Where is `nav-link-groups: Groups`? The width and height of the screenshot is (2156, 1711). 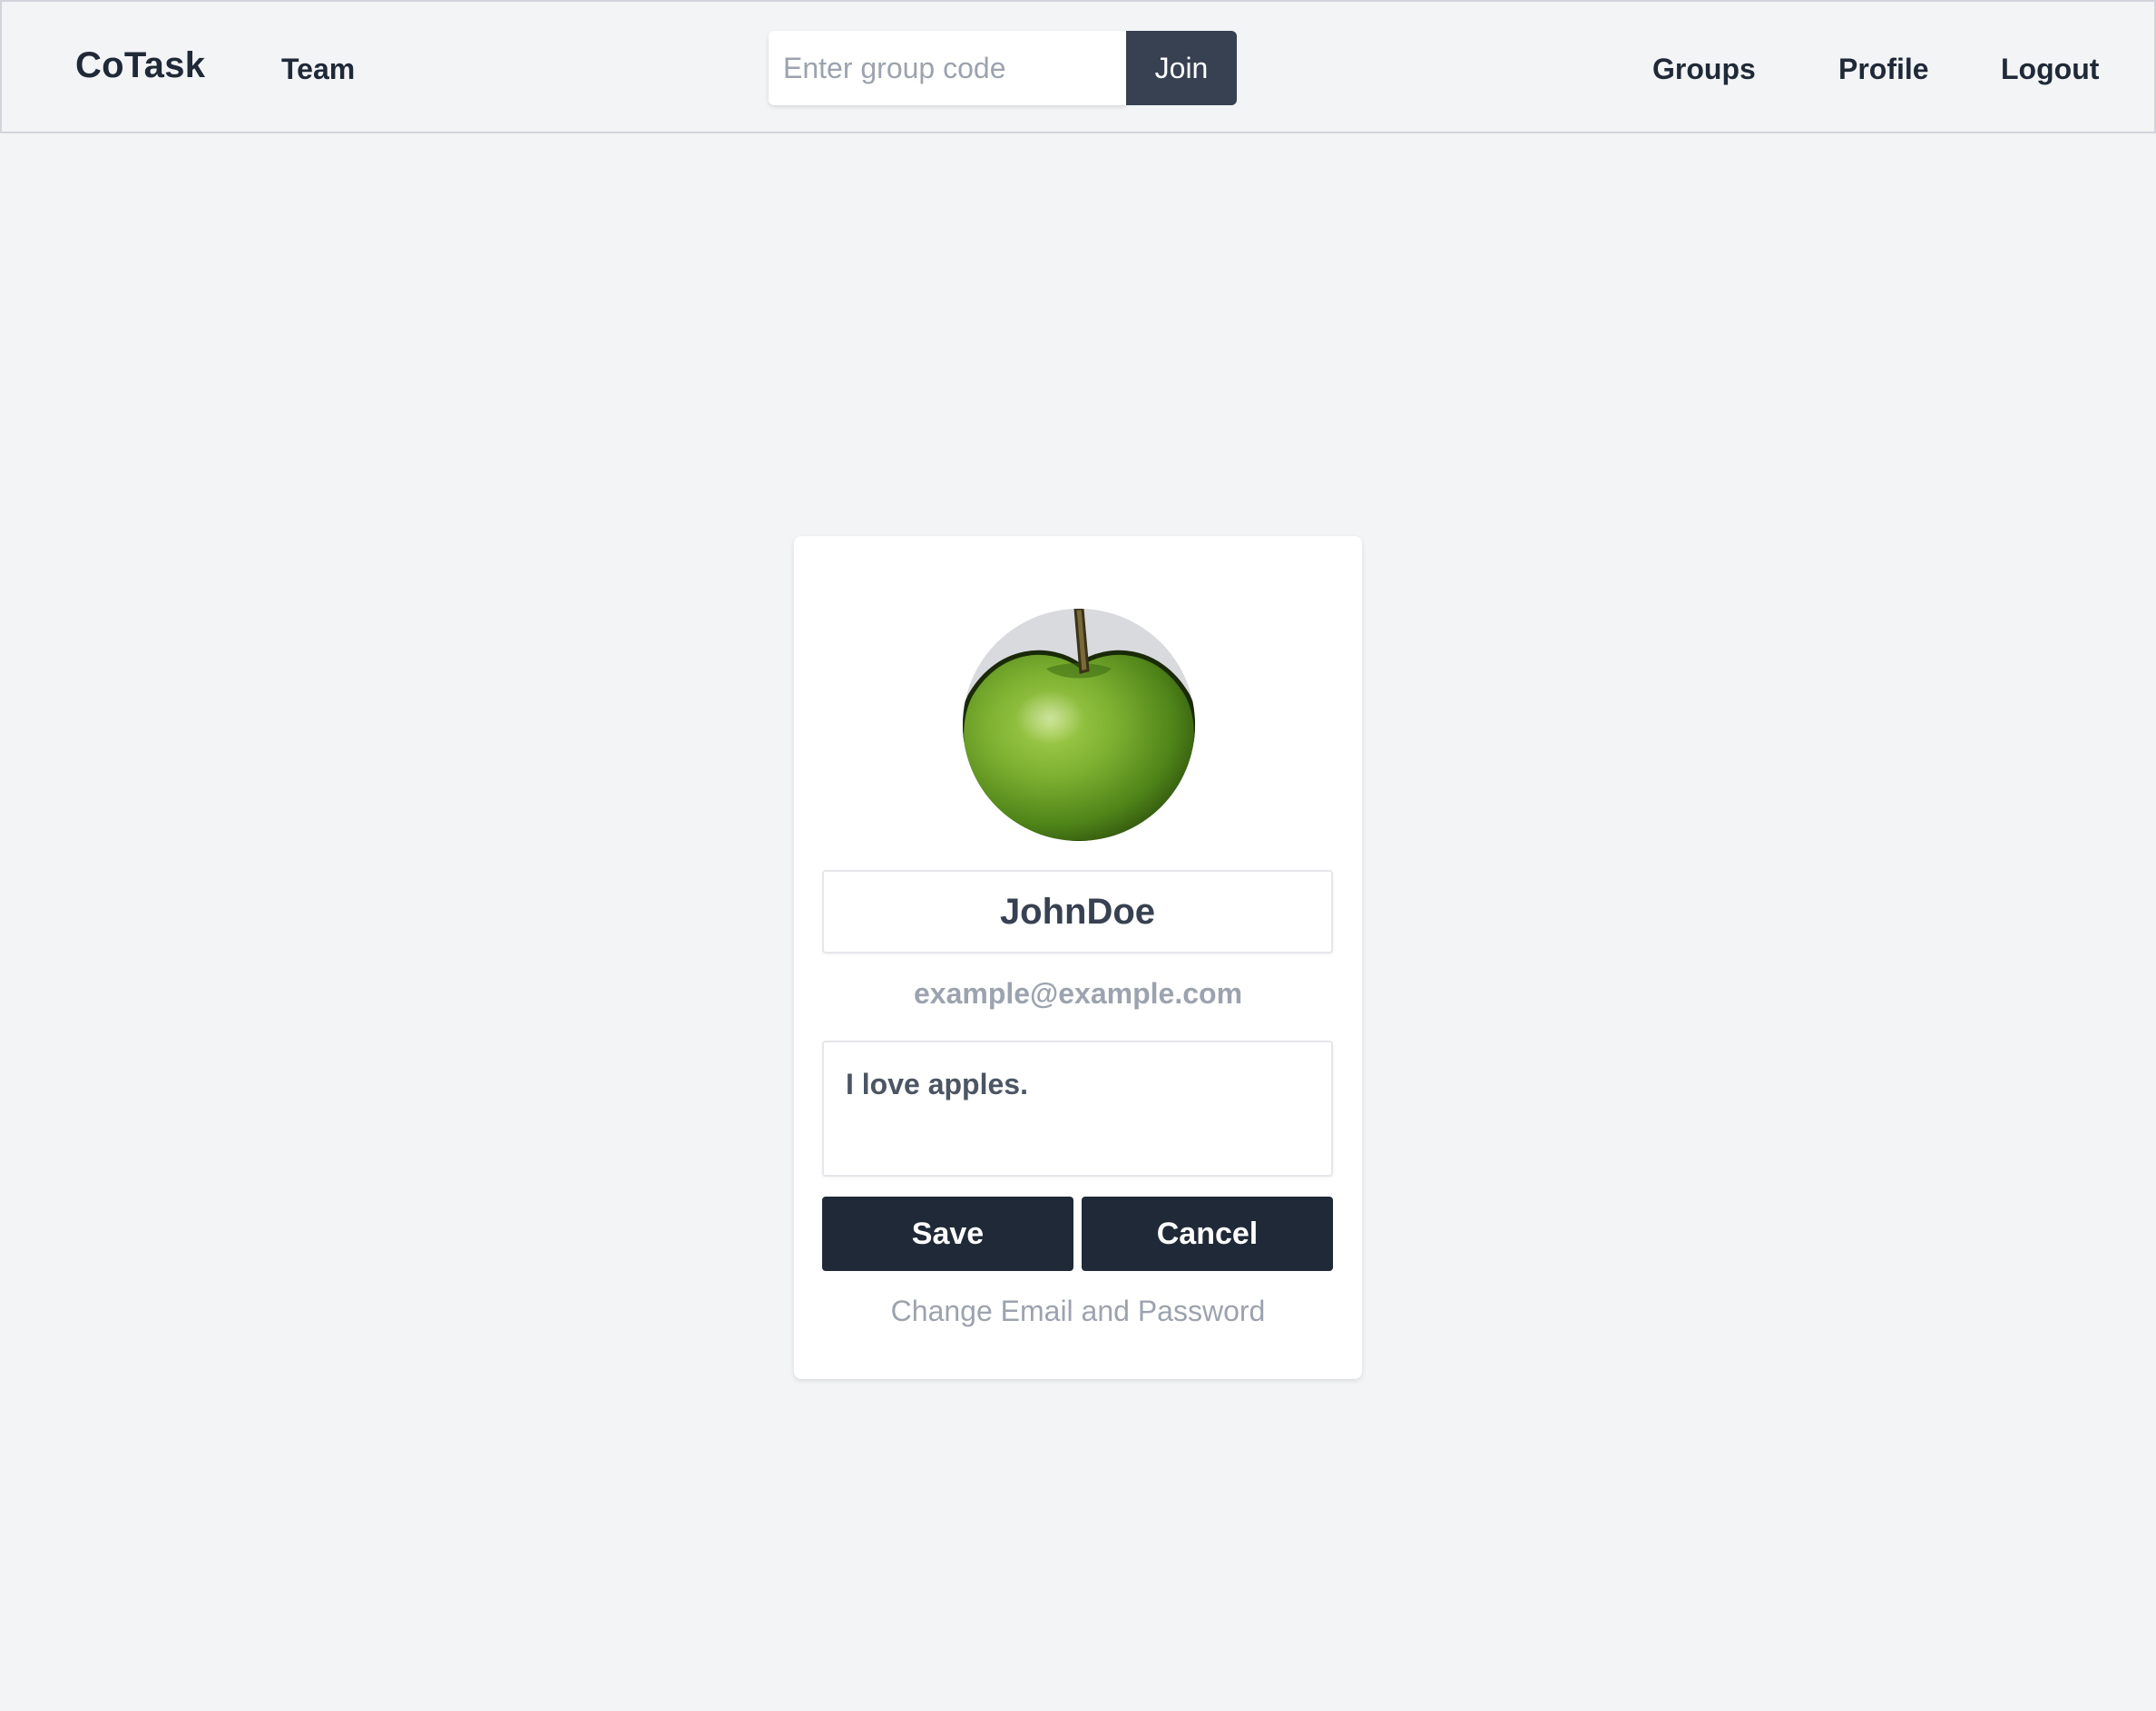 nav-link-groups: Groups is located at coordinates (1704, 70).